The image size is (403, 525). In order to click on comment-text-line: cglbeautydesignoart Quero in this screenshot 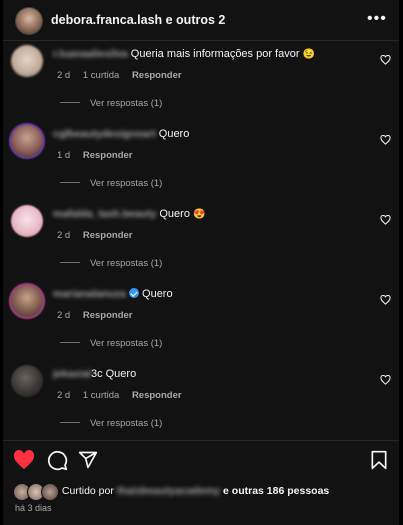, I will do `click(121, 134)`.